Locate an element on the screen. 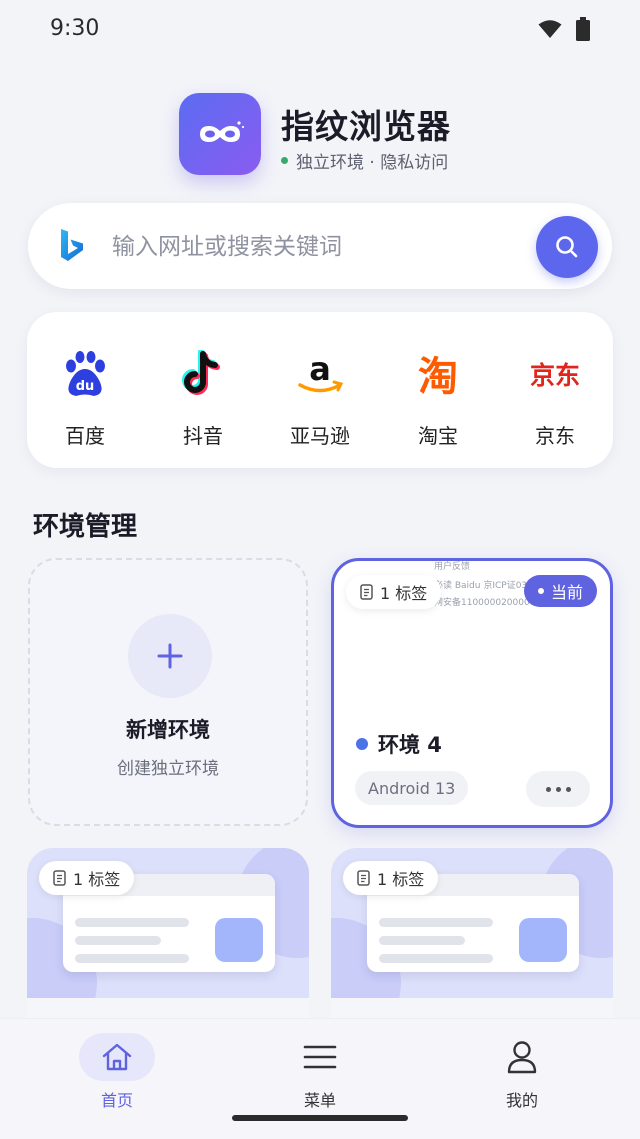 The image size is (640, 1139). wifi-icon is located at coordinates (550, 29).